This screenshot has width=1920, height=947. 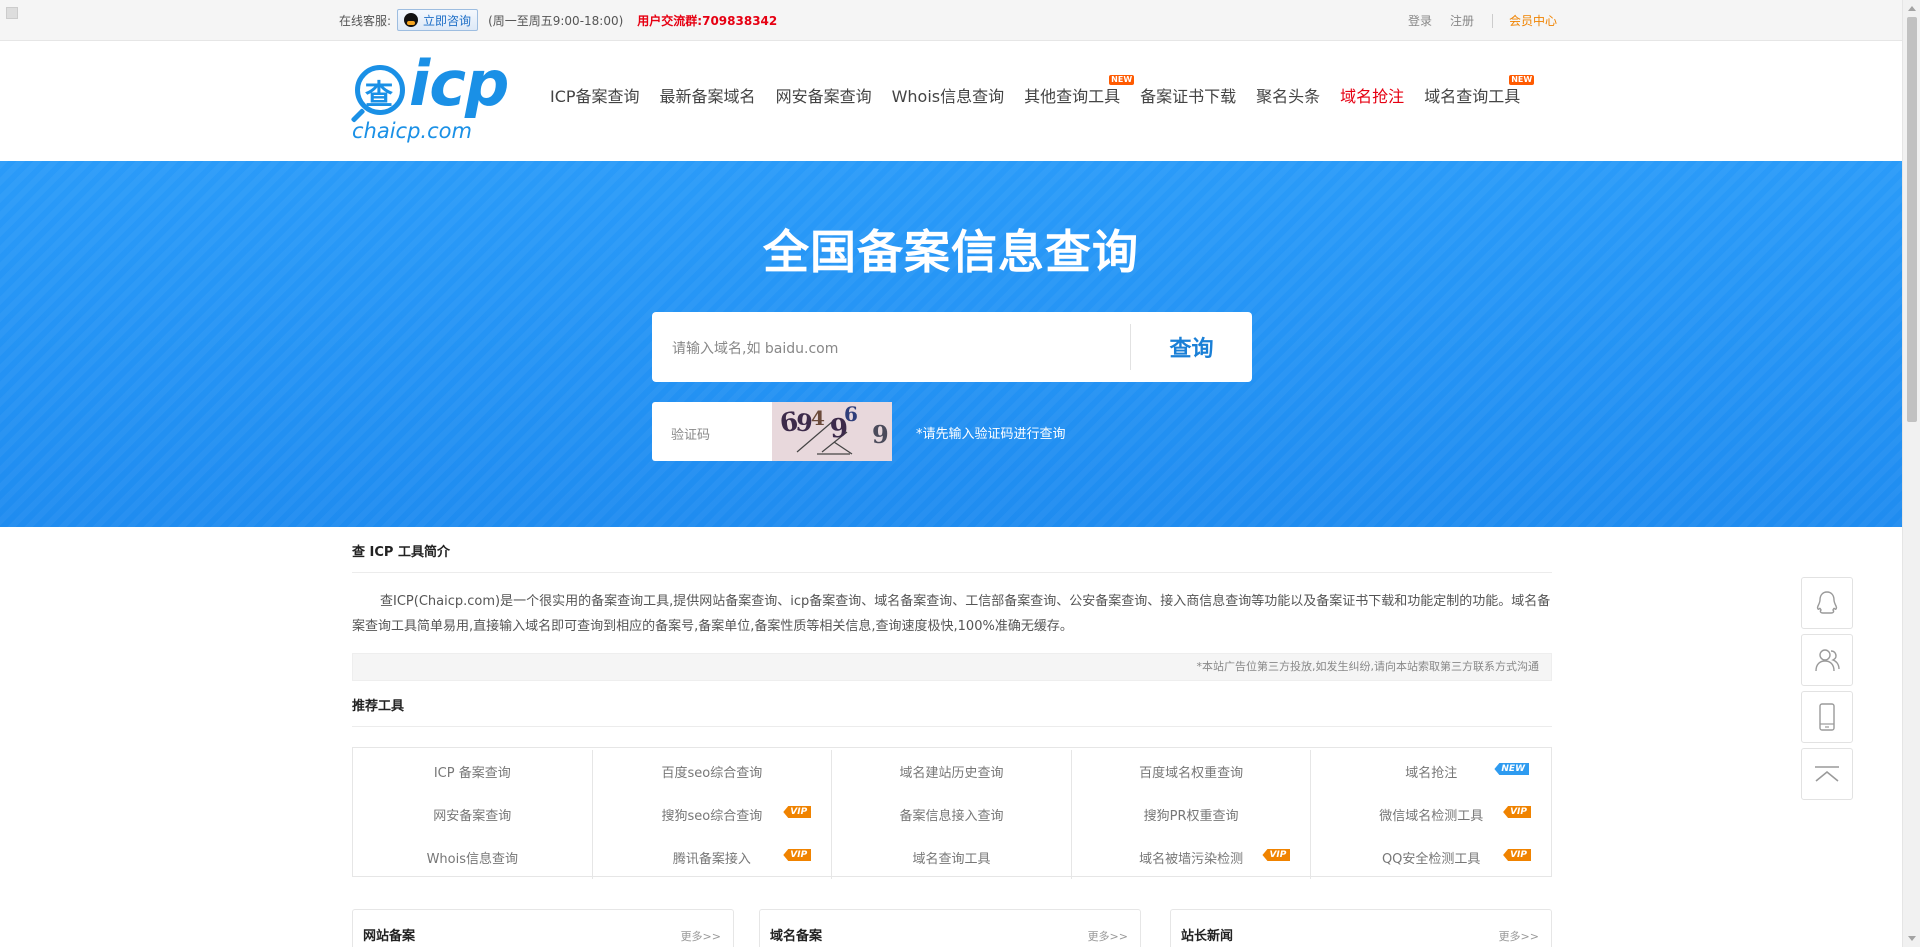 I want to click on tool-label: QQ安全检测工具, so click(x=1431, y=859).